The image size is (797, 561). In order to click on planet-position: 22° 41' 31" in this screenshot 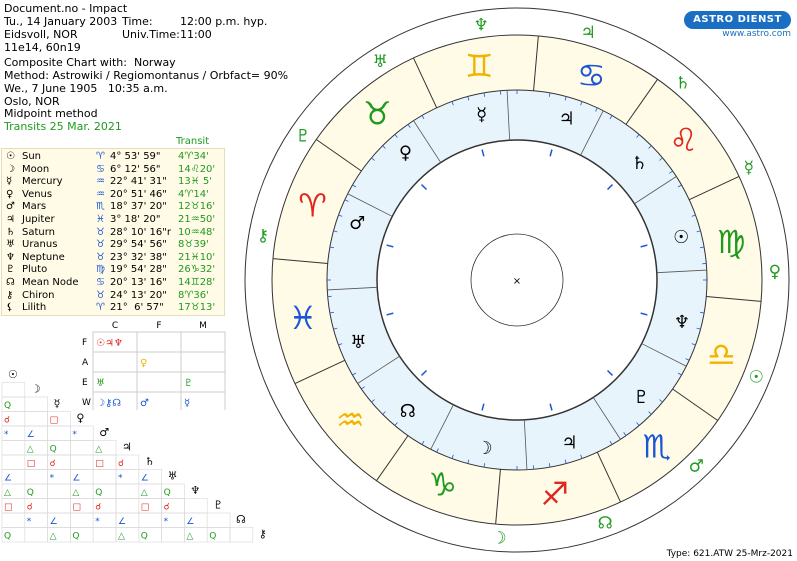, I will do `click(138, 182)`.